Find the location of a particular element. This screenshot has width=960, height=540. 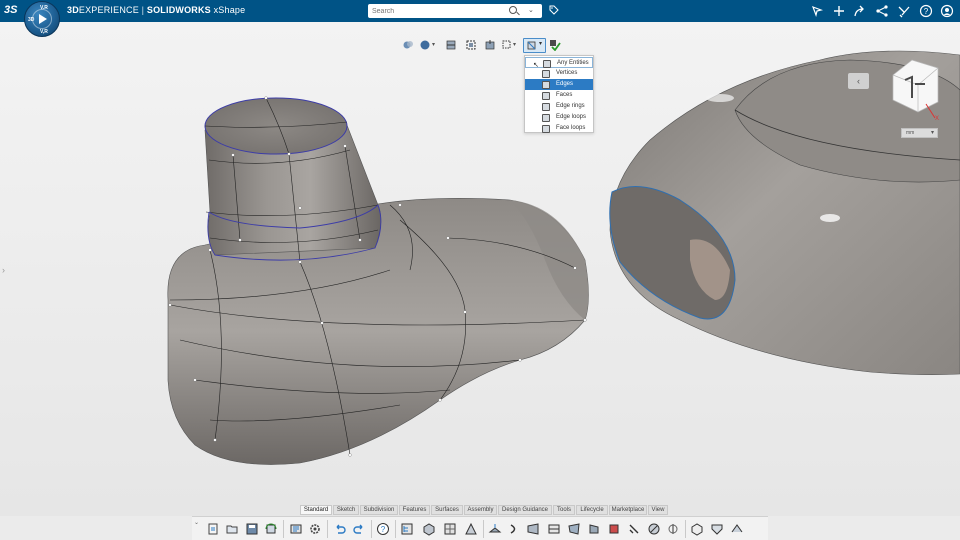

menu-item-edge-loops: Edge loops is located at coordinates (559, 117).